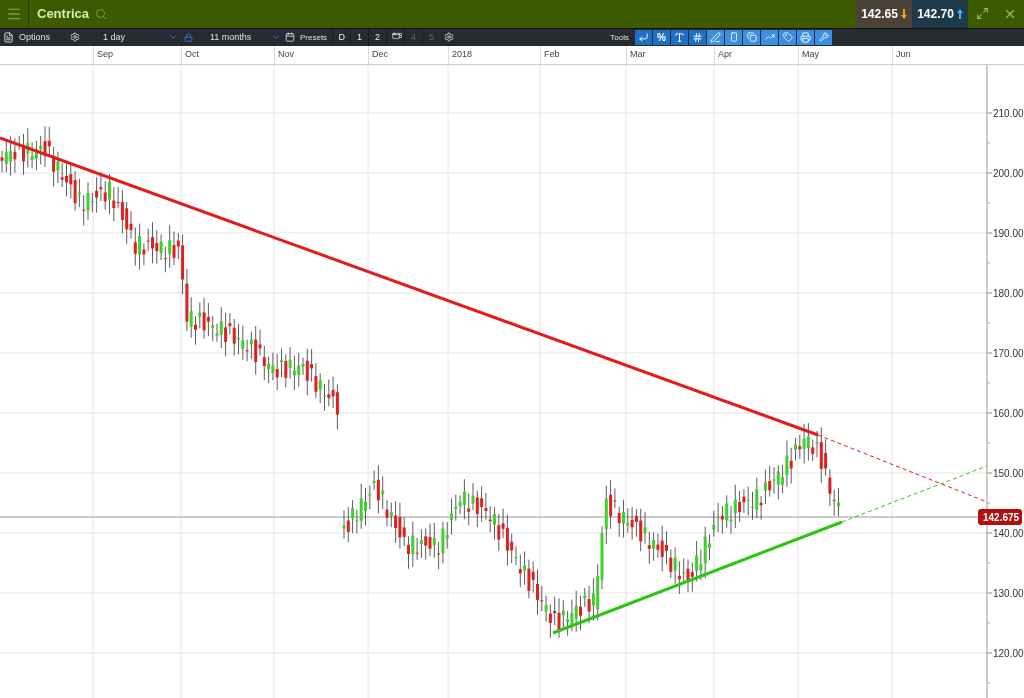  What do you see at coordinates (105, 53) in the screenshot?
I see `month-label: Sep` at bounding box center [105, 53].